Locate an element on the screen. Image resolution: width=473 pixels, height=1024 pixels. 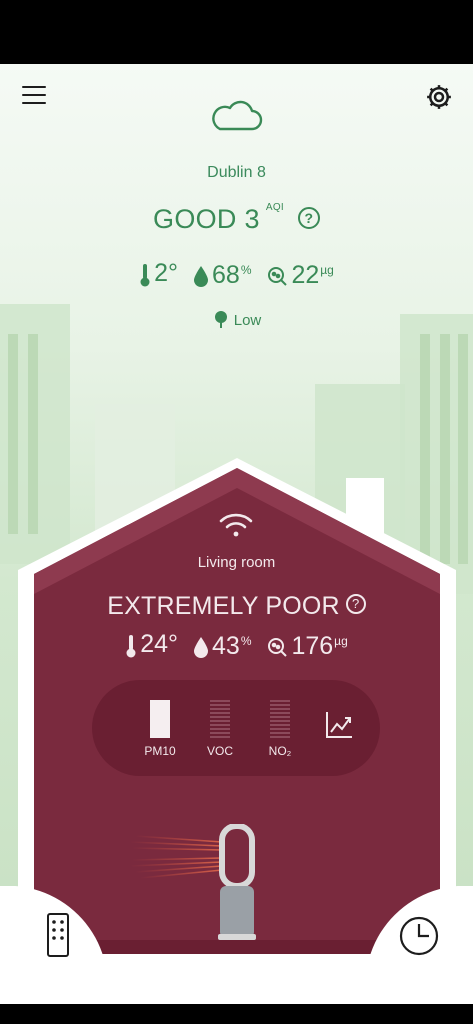
settings-button is located at coordinates (439, 97).